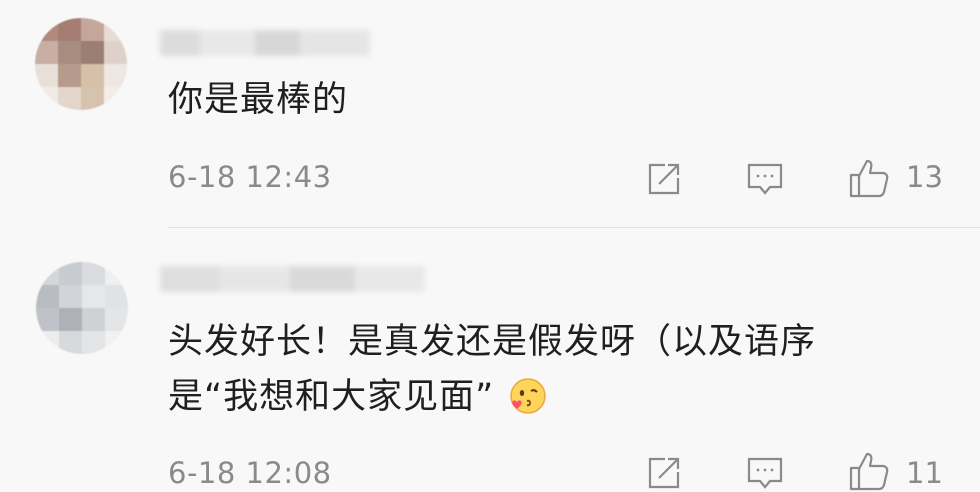 Image resolution: width=980 pixels, height=492 pixels. Describe the element at coordinates (331, 397) in the screenshot. I see `comment-text-line: 是“我想和大家见面”` at that location.